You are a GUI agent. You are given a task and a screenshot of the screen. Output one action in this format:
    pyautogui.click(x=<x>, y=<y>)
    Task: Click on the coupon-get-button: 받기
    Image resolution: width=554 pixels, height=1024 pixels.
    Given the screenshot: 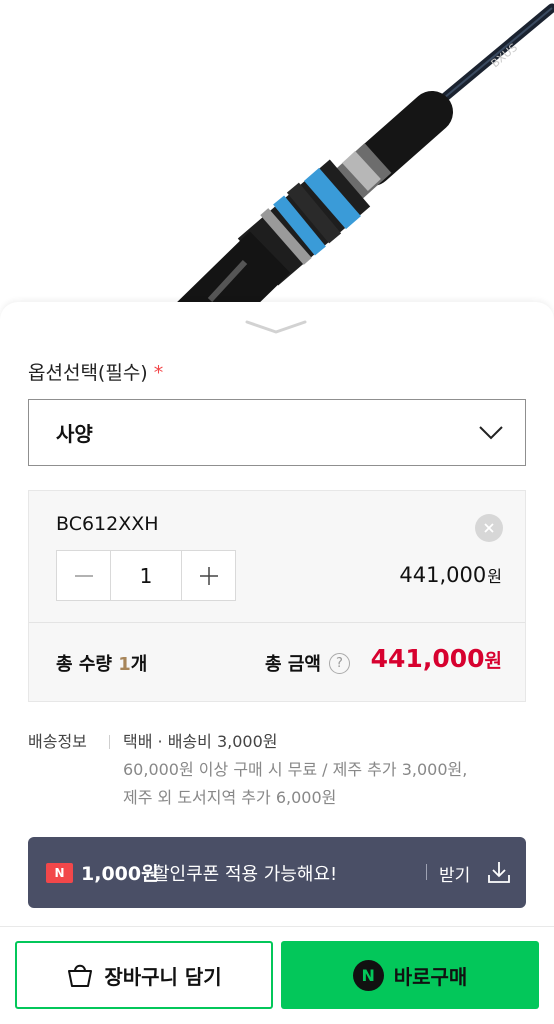 What is the action you would take?
    pyautogui.click(x=454, y=873)
    